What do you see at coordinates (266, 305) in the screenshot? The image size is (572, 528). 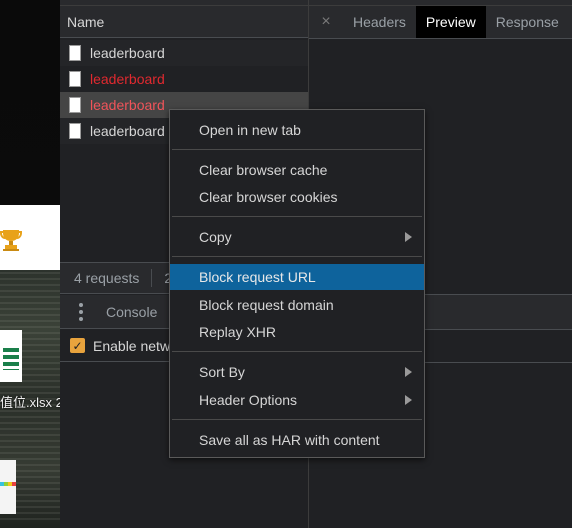 I see `menu-item-label: Block request domain` at bounding box center [266, 305].